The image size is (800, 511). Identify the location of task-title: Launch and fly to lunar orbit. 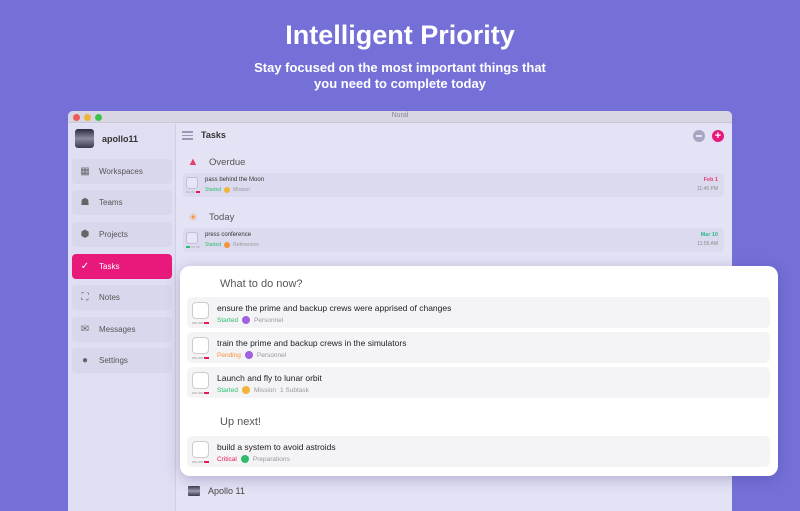
(269, 378).